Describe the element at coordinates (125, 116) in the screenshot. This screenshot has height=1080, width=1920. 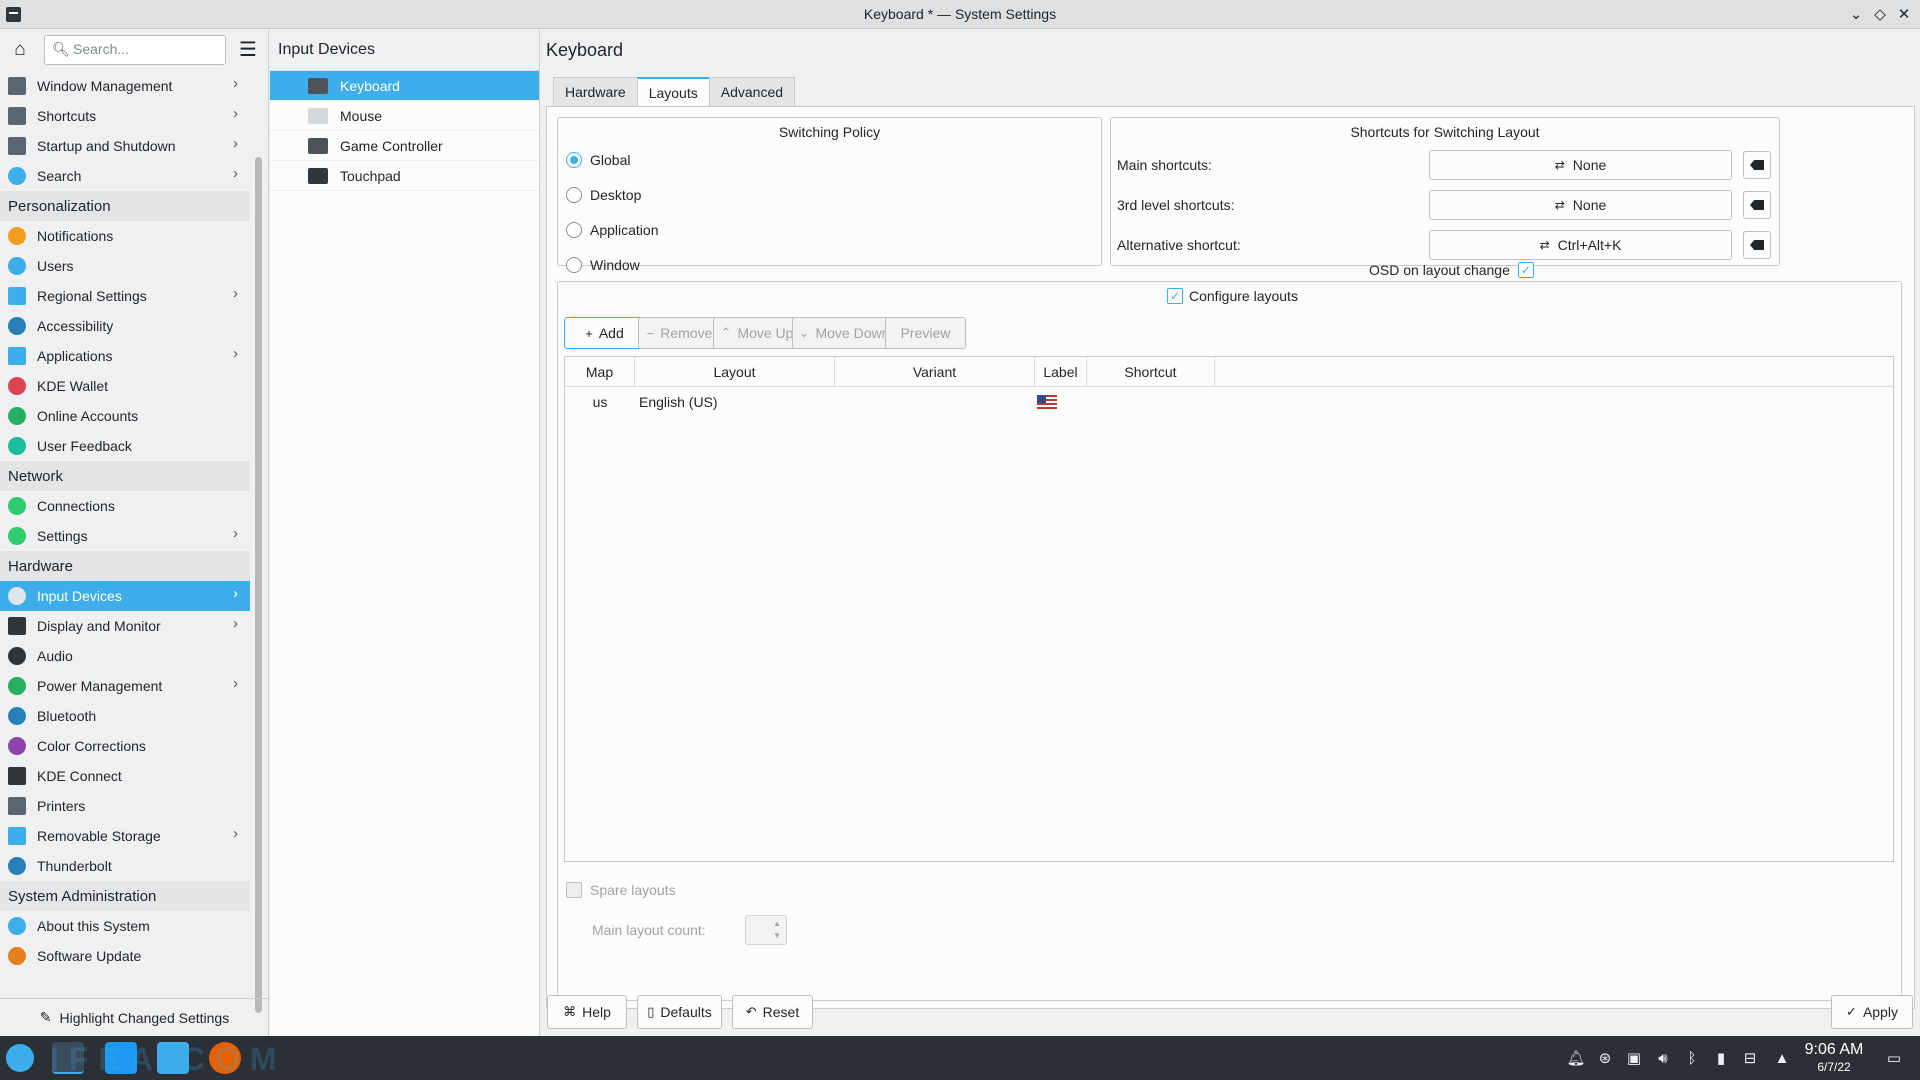
I see `sidebar-item-shortcuts: Shortcuts ›` at that location.